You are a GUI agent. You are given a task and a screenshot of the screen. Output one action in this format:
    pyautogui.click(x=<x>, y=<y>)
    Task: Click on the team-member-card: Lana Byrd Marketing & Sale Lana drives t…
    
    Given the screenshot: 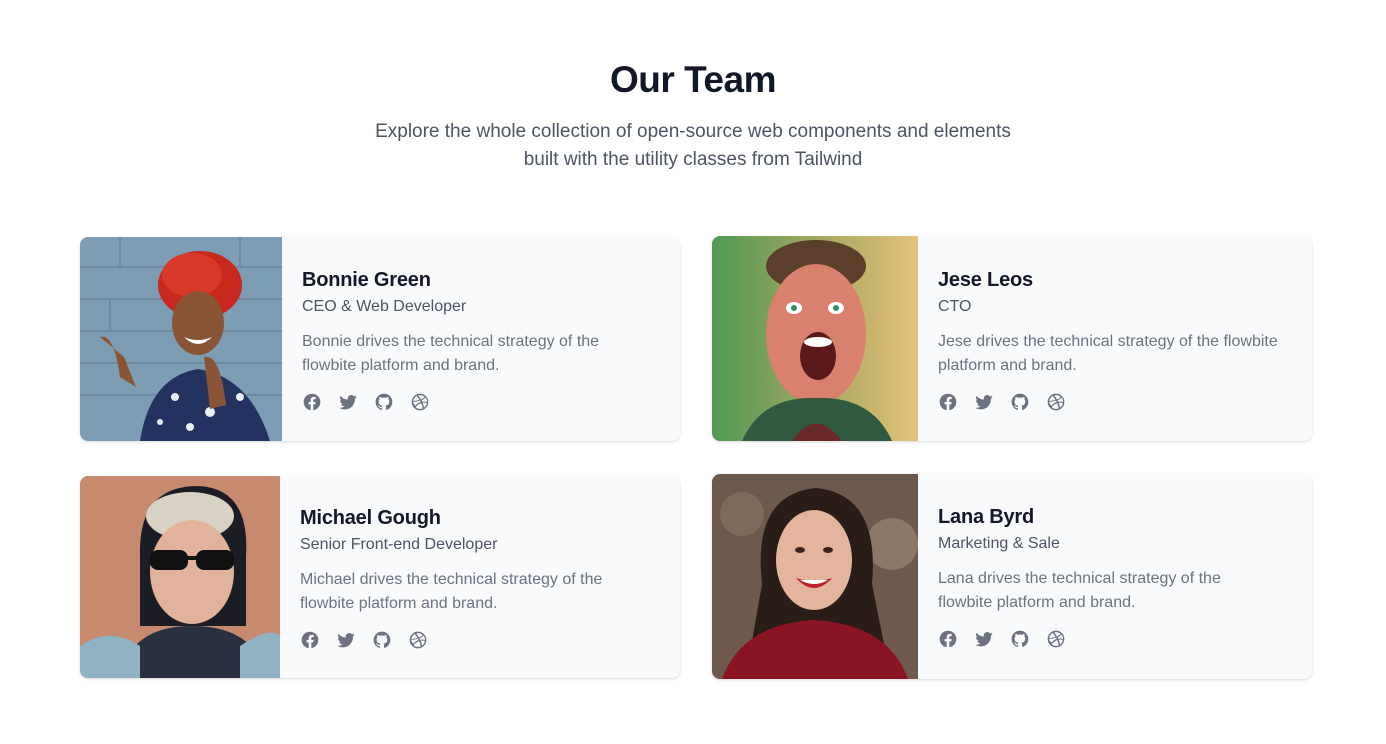 What is the action you would take?
    pyautogui.click(x=1012, y=576)
    